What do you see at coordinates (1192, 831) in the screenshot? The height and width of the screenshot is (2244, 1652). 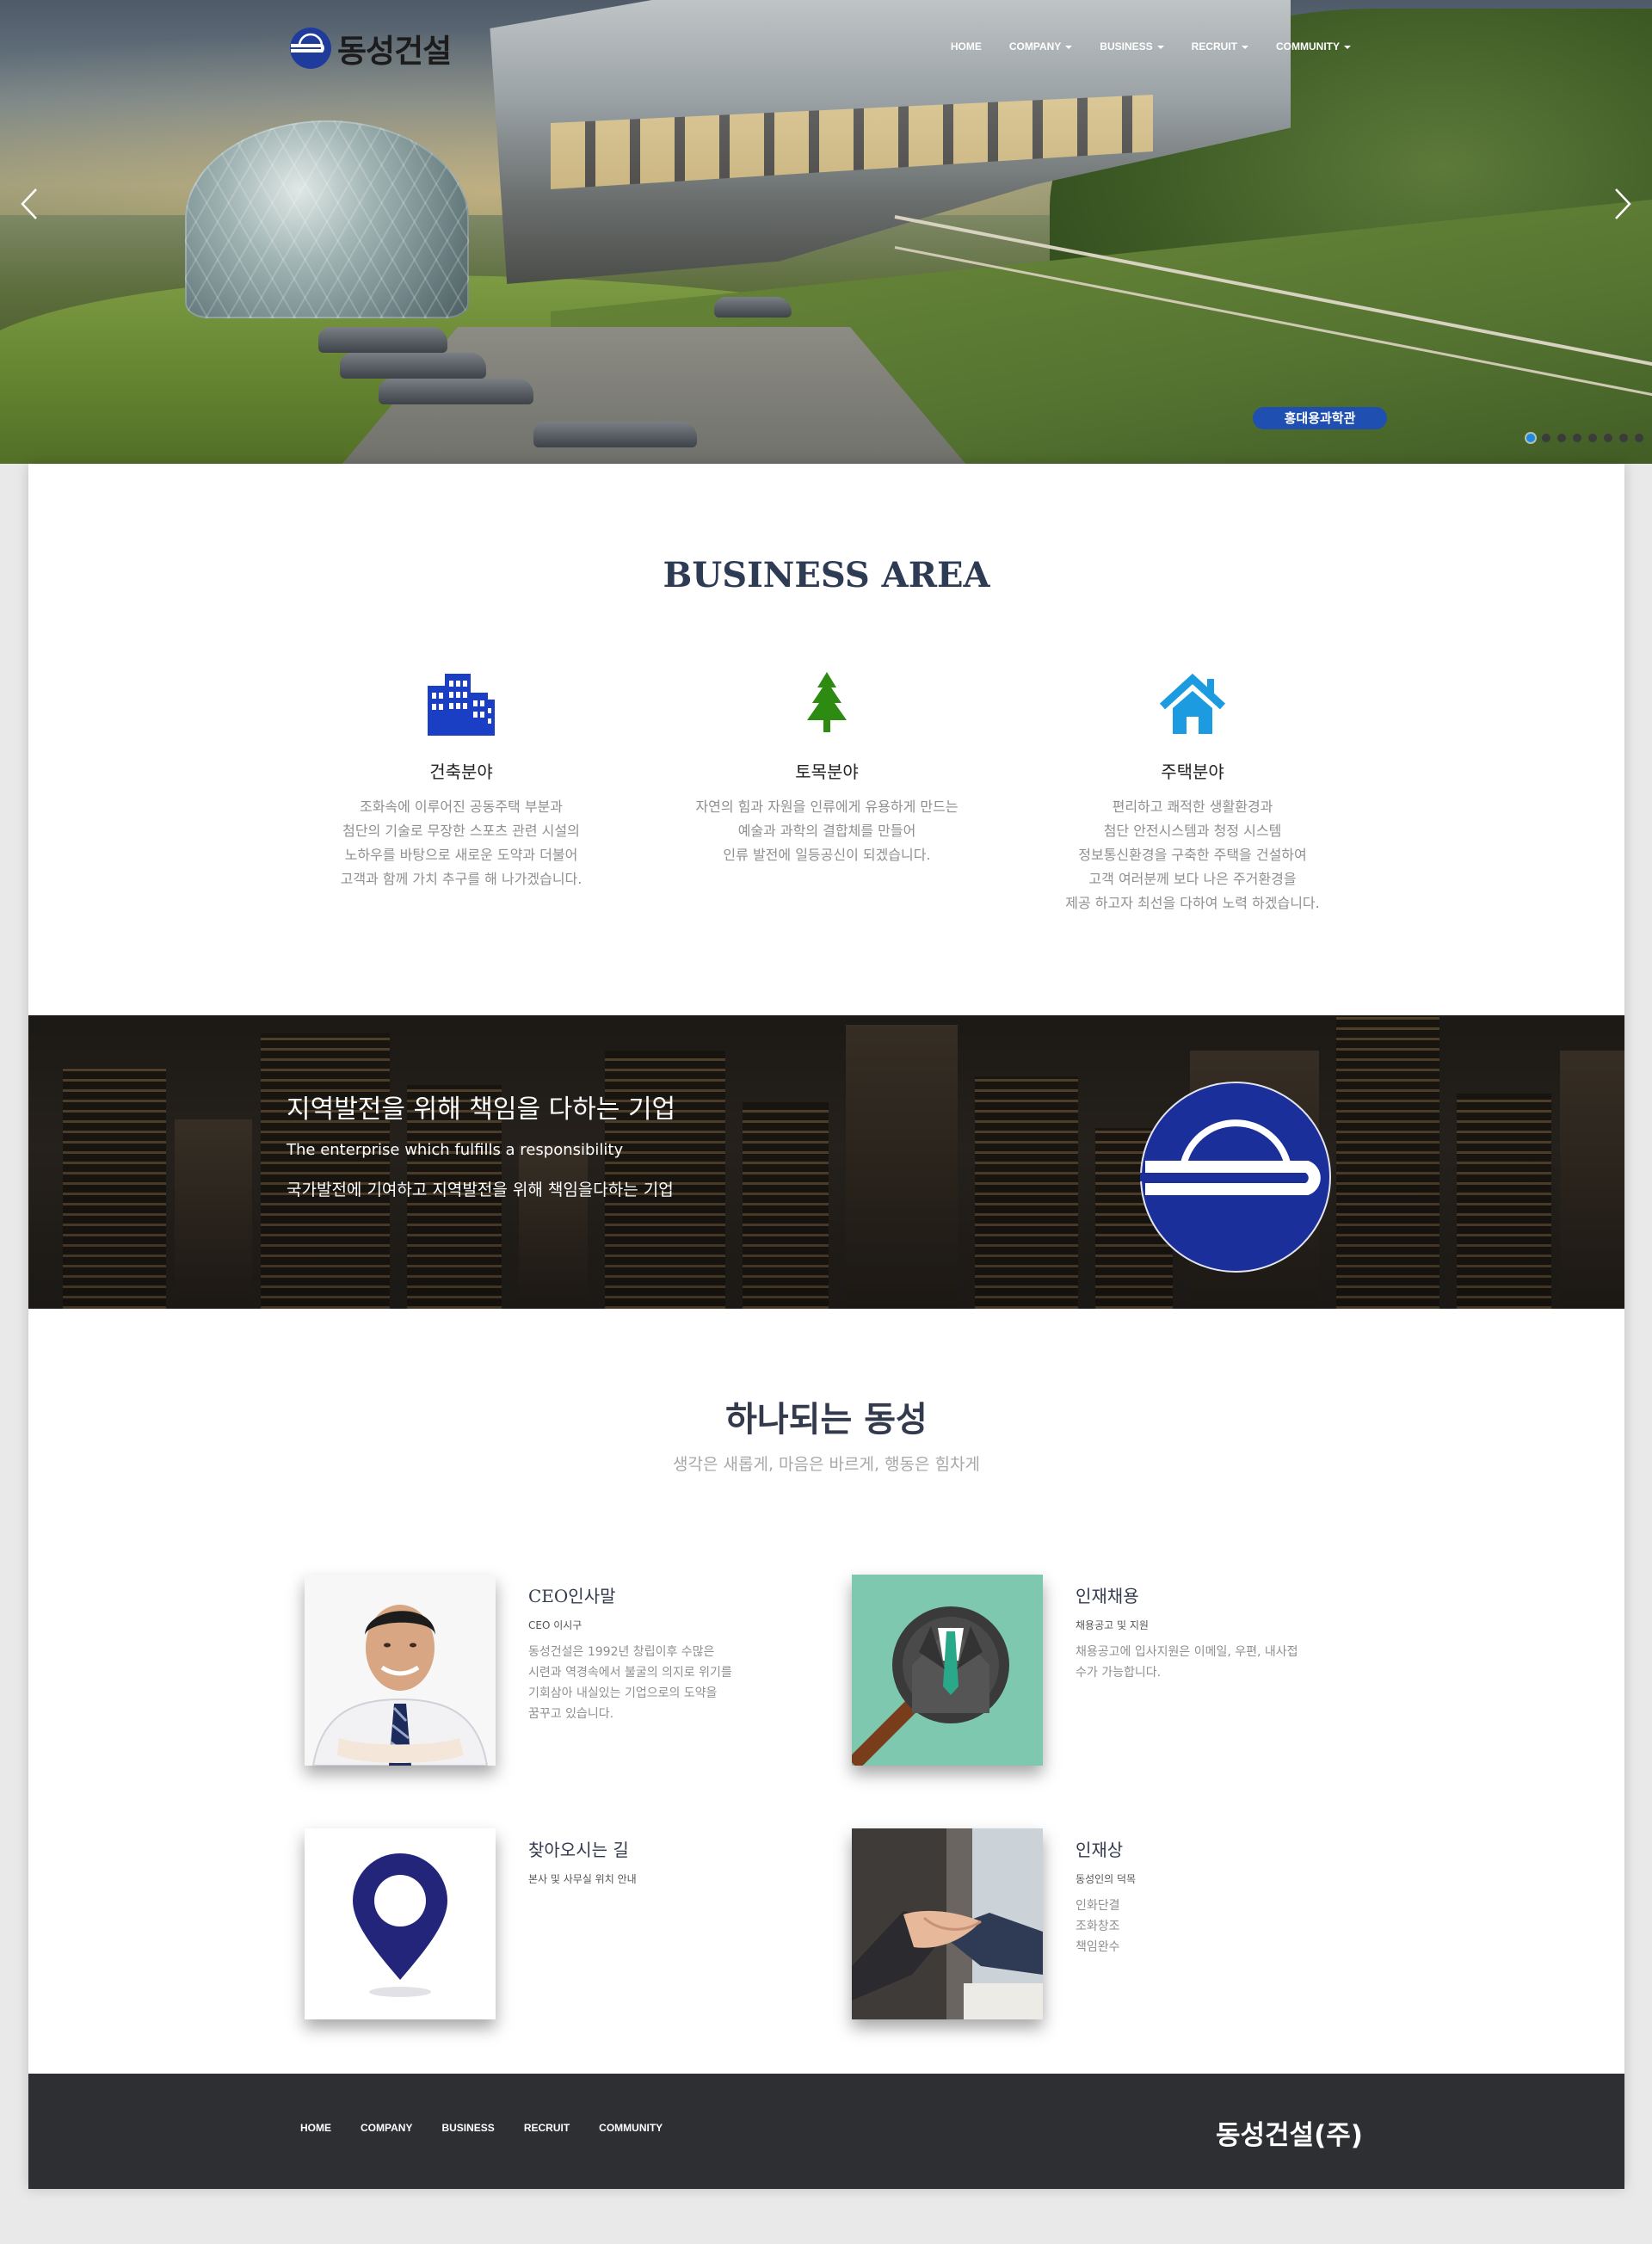 I see `desc-line: 첨단 안전시스템과 청정 시스템` at bounding box center [1192, 831].